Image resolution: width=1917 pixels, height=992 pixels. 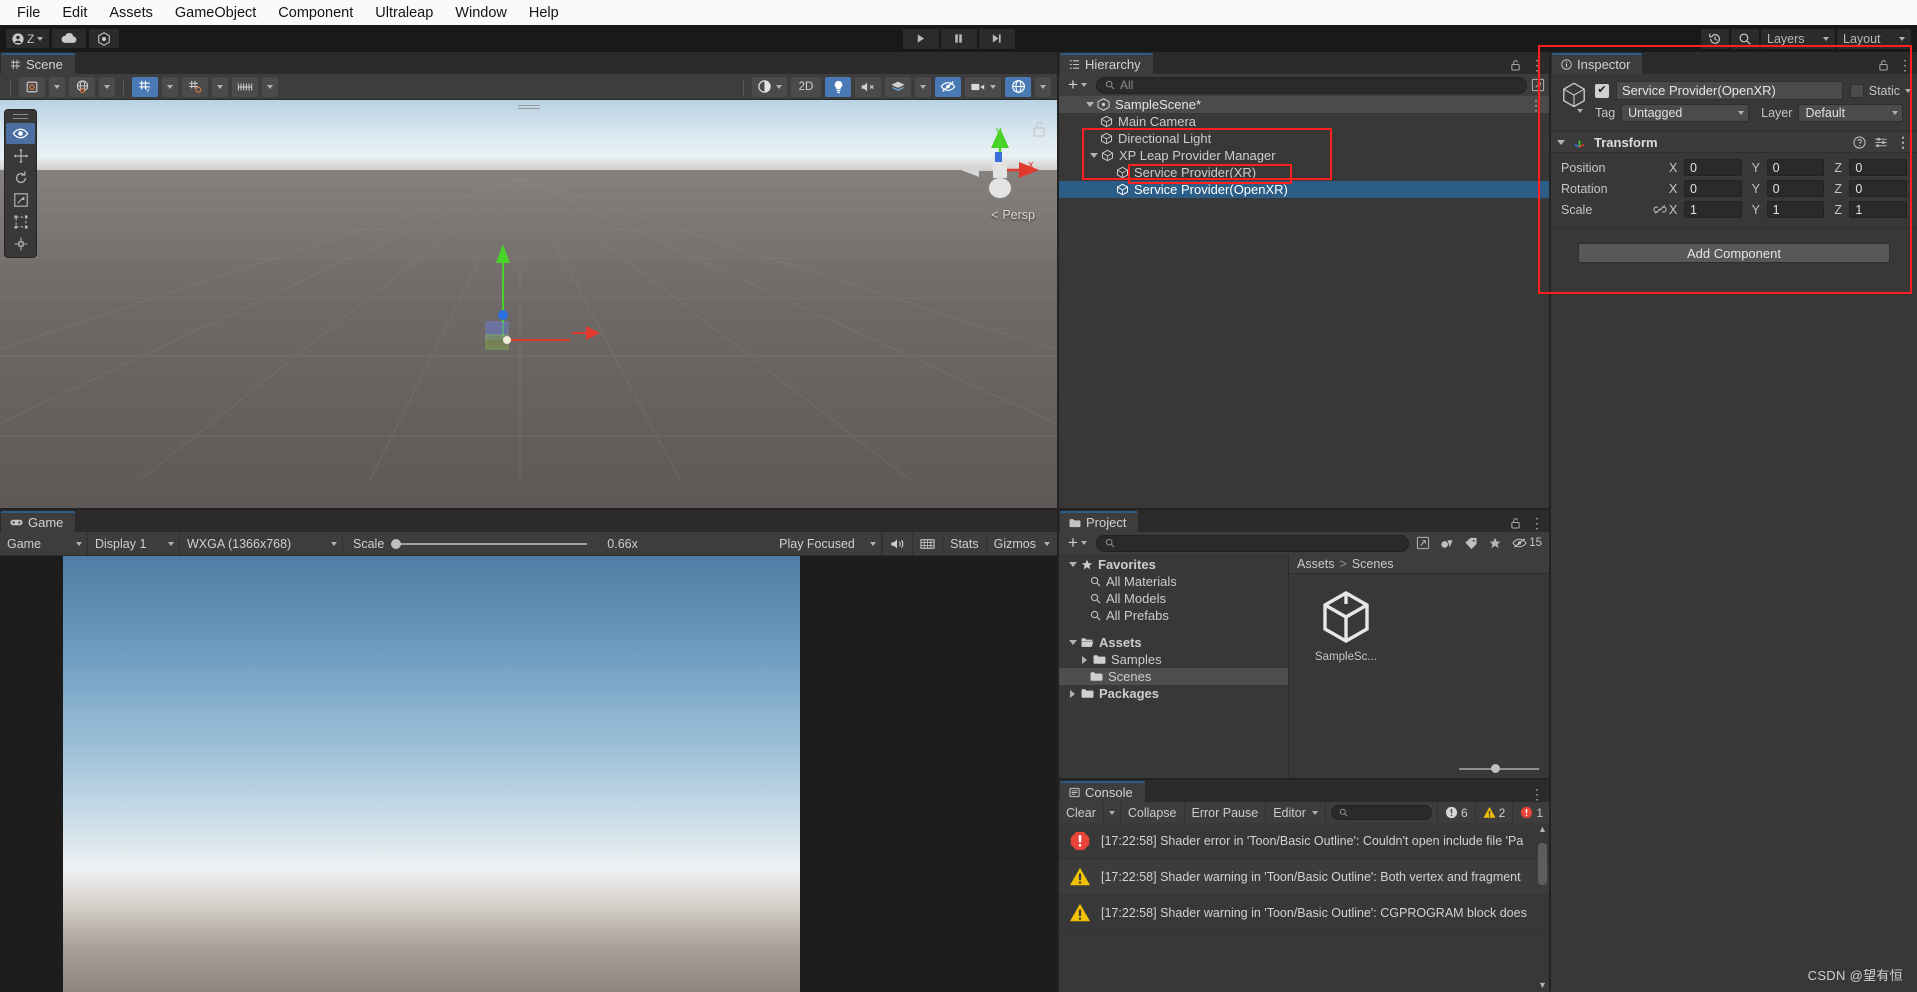 What do you see at coordinates (82, 86) in the screenshot?
I see `handle-space-button` at bounding box center [82, 86].